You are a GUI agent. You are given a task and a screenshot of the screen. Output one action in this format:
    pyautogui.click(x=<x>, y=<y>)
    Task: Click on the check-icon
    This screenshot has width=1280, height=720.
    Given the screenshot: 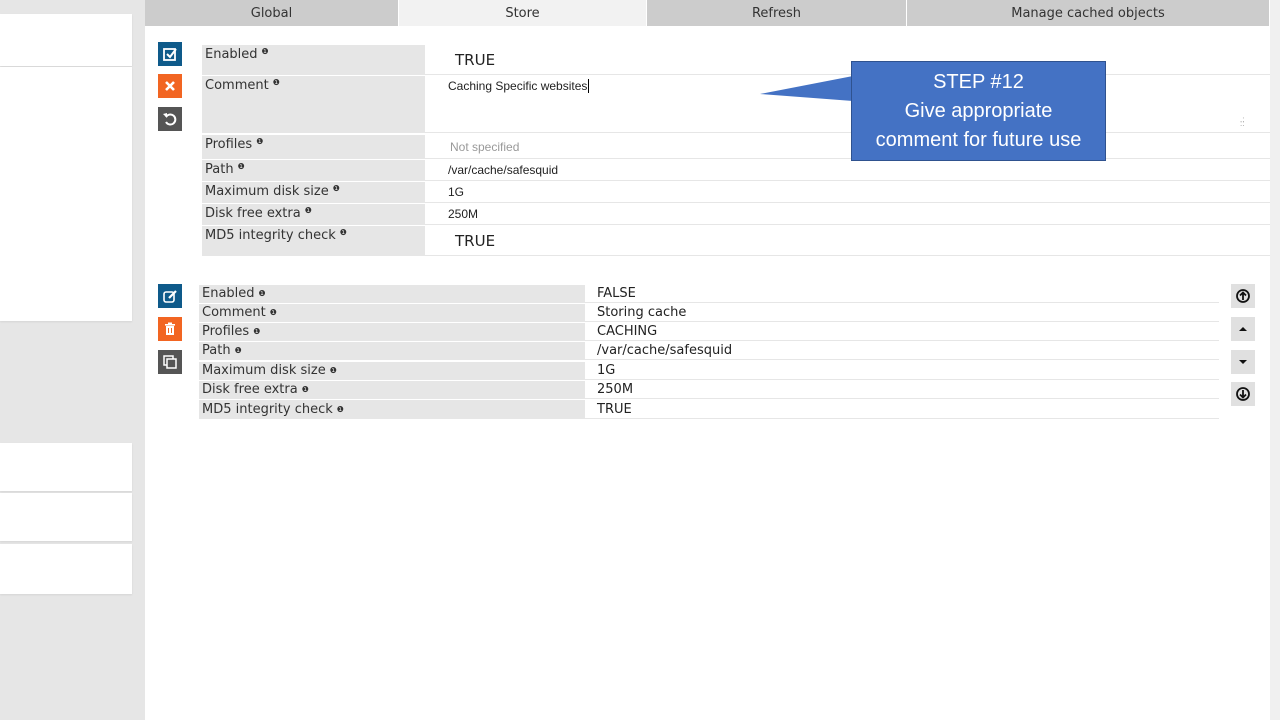 What is the action you would take?
    pyautogui.click(x=170, y=54)
    